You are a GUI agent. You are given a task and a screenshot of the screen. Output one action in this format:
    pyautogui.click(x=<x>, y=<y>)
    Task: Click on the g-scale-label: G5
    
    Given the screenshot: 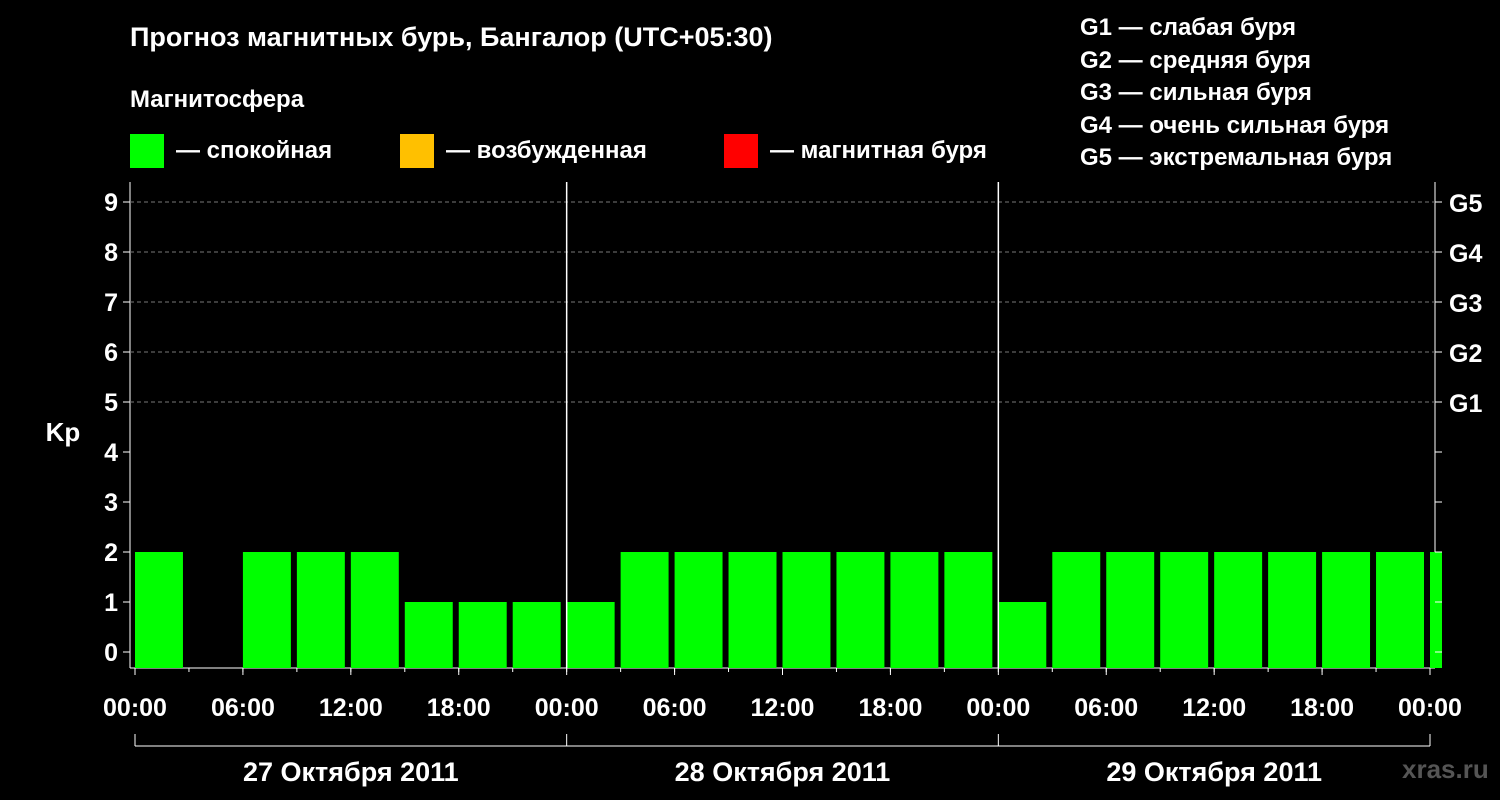 What is the action you would take?
    pyautogui.click(x=1465, y=204)
    